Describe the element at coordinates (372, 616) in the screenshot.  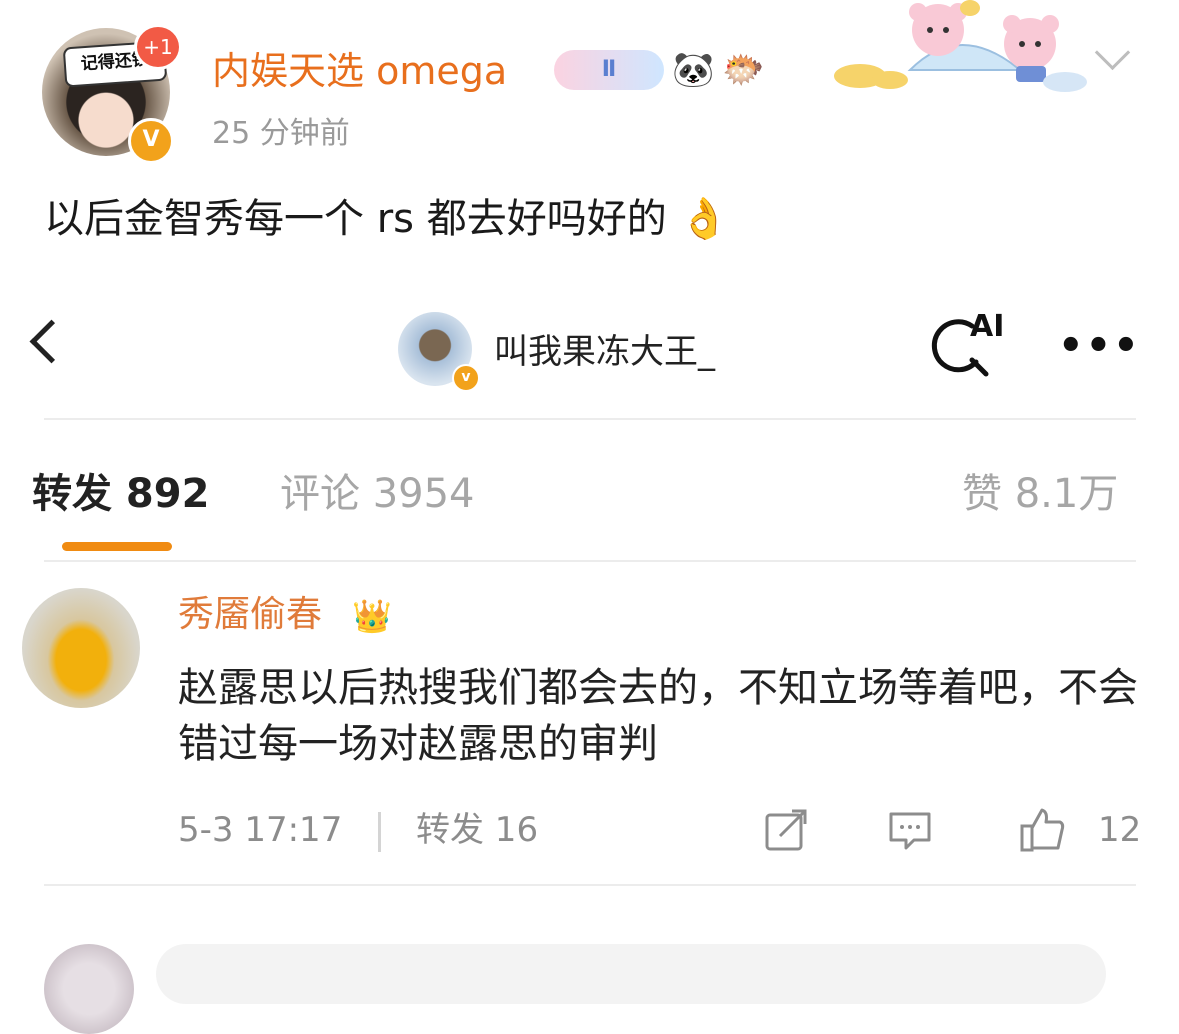
I see `crown-icon: 👑` at that location.